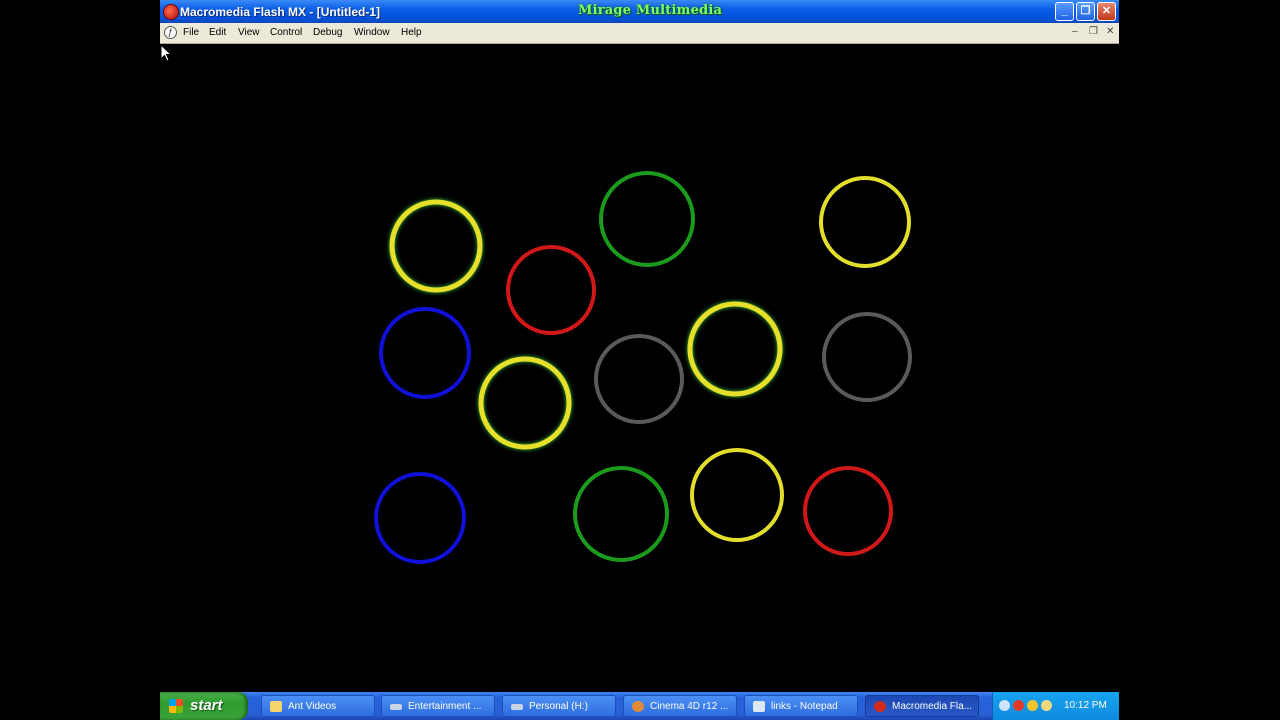 The height and width of the screenshot is (720, 1280). I want to click on cinema4d-icon, so click(638, 706).